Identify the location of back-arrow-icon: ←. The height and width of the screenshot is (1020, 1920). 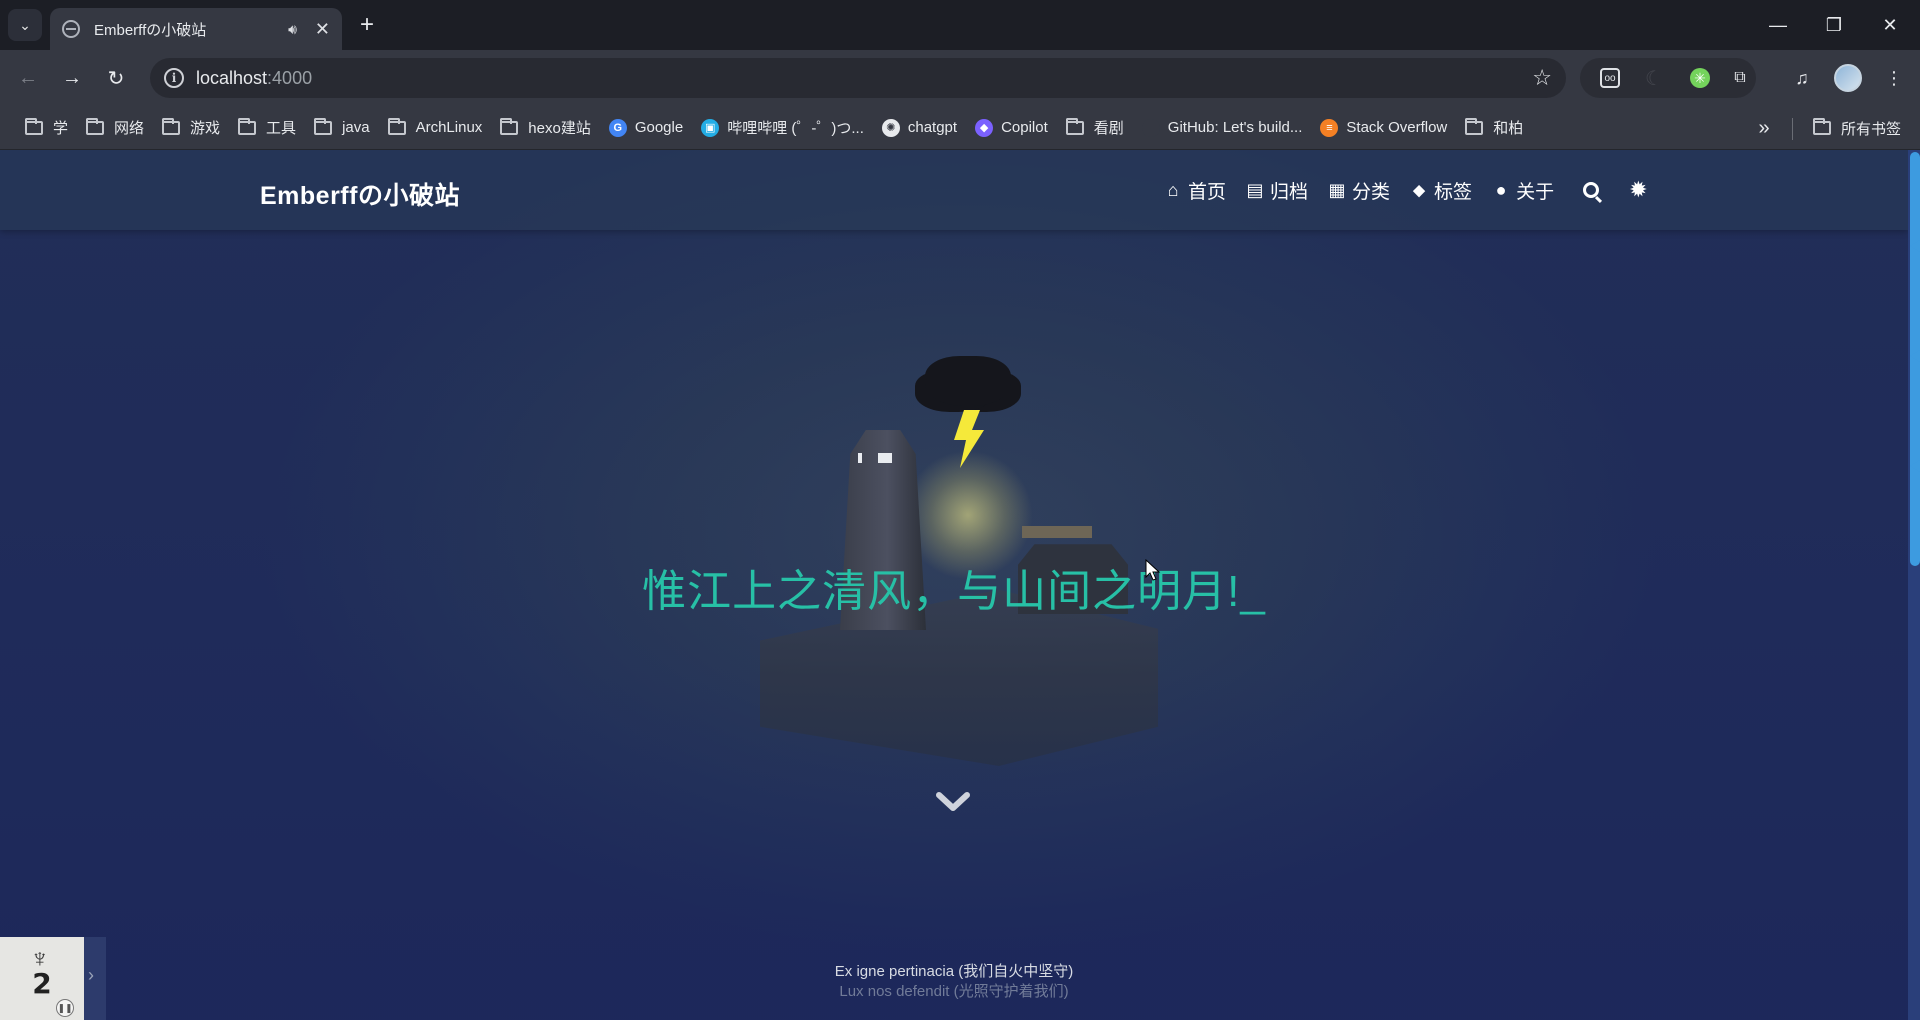
(28, 78).